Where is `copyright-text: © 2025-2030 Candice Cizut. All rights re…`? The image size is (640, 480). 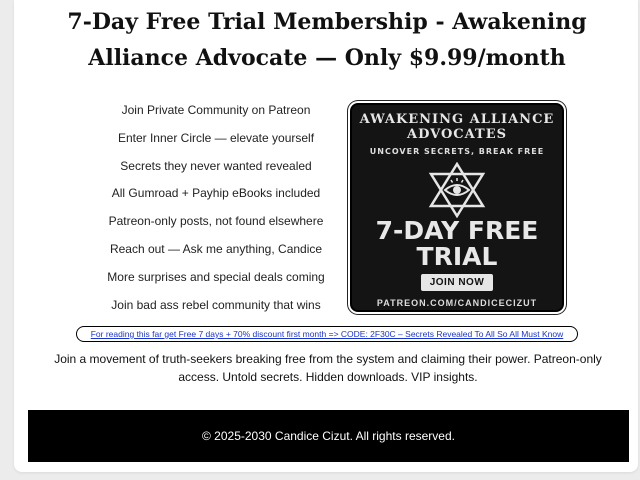 copyright-text: © 2025-2030 Candice Cizut. All rights re… is located at coordinates (328, 436).